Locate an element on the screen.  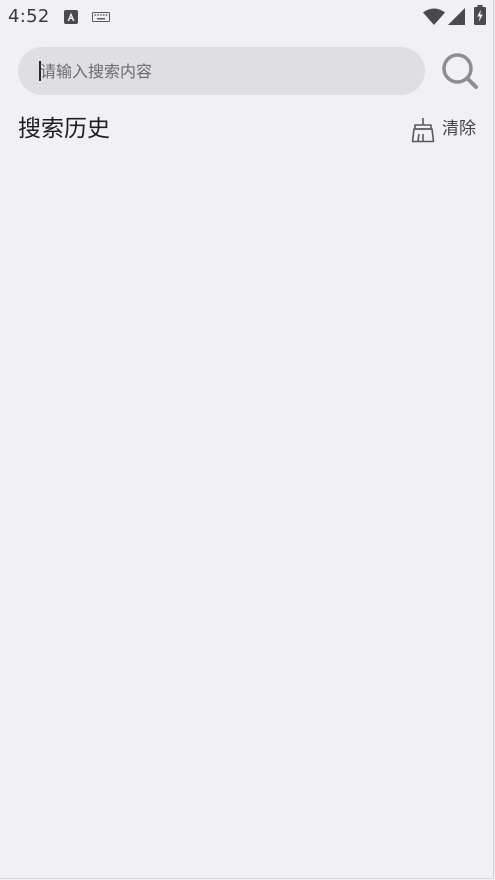
battery-charging-icon is located at coordinates (480, 15).